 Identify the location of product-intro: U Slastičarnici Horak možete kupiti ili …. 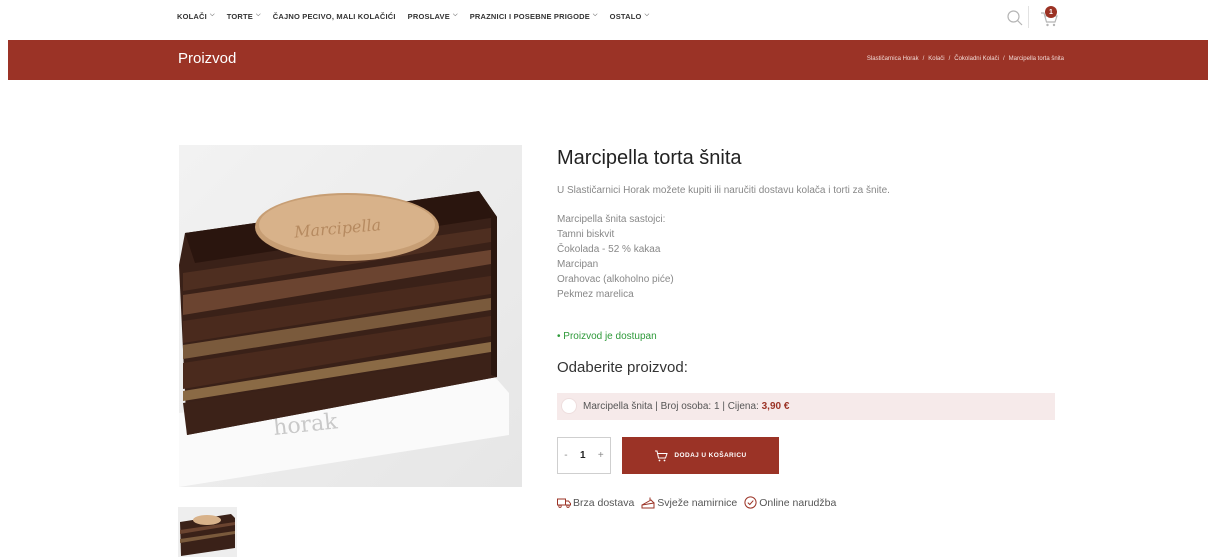
(723, 190).